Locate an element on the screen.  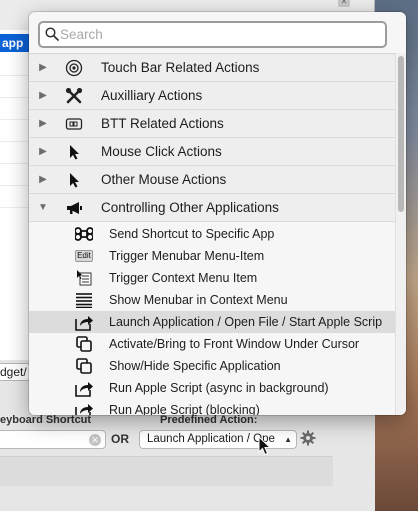
action-item-label: Send Shortcut to Specific App is located at coordinates (192, 234).